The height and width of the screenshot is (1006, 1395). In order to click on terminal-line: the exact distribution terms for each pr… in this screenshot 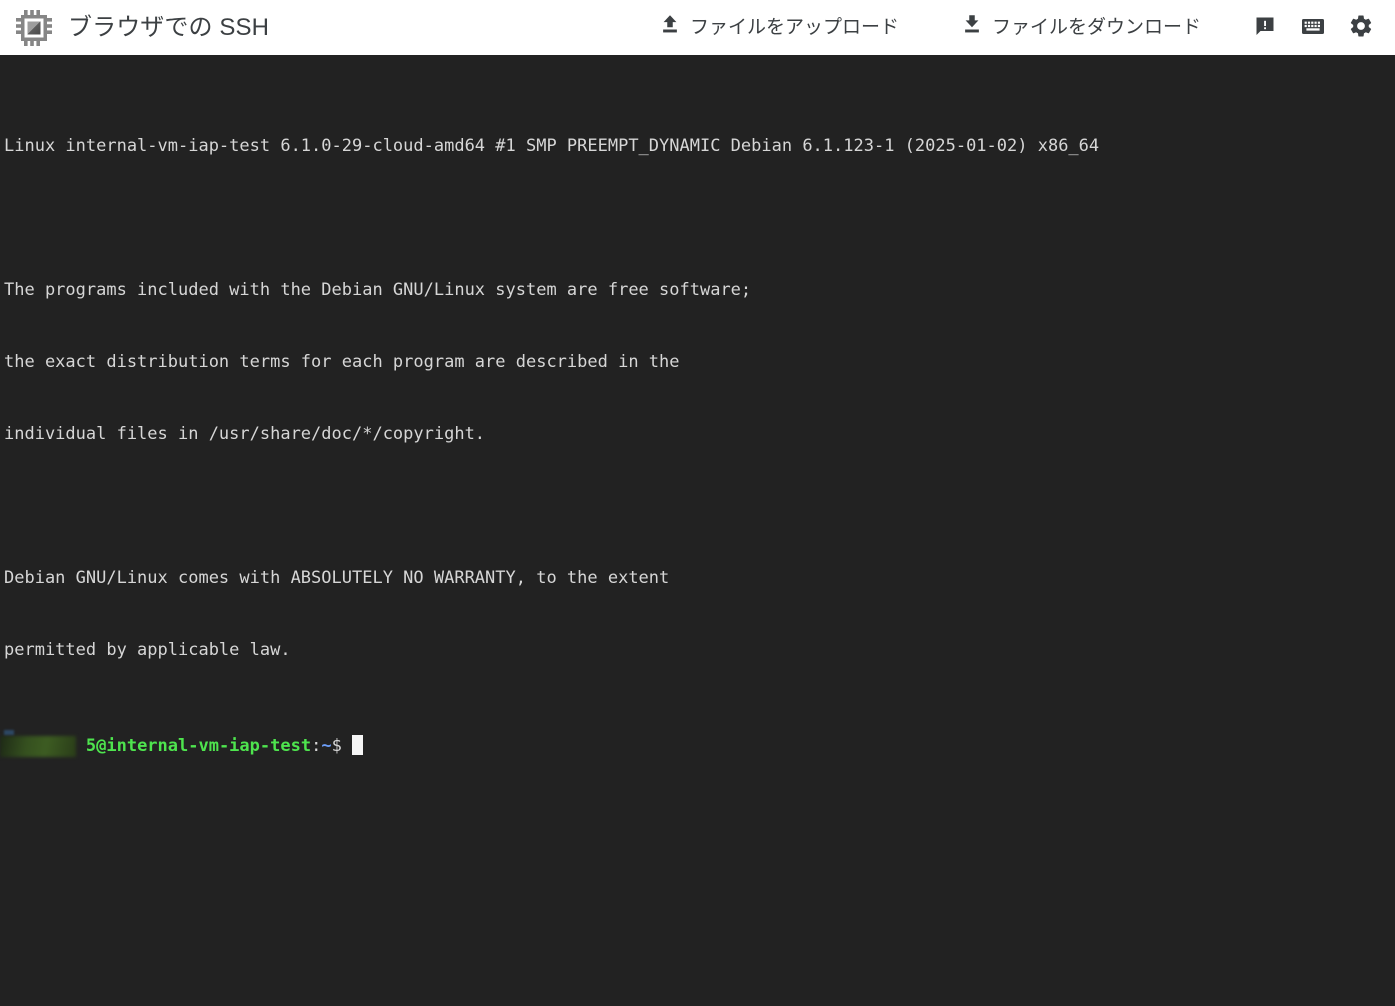, I will do `click(342, 362)`.